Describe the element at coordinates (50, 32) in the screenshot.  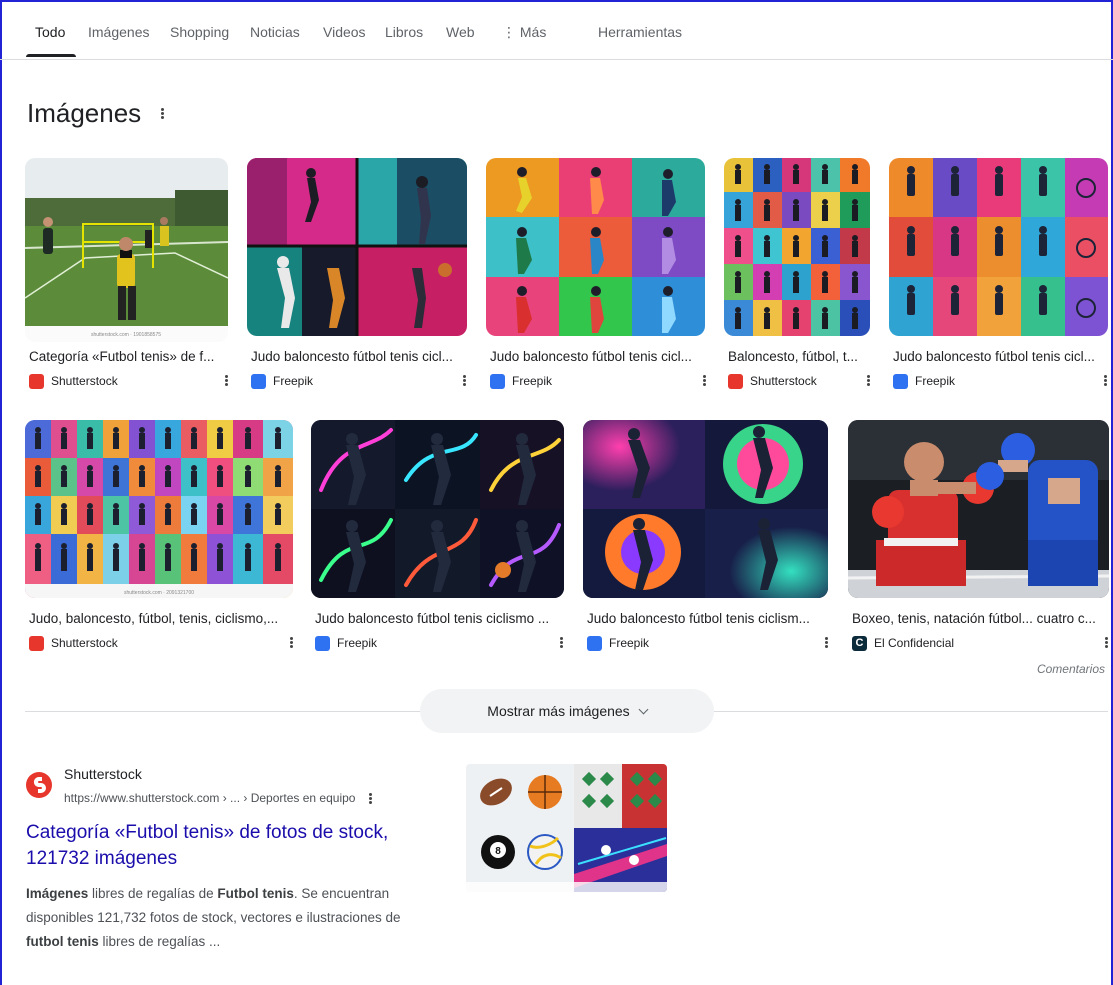
I see `tab-todo: Todo` at that location.